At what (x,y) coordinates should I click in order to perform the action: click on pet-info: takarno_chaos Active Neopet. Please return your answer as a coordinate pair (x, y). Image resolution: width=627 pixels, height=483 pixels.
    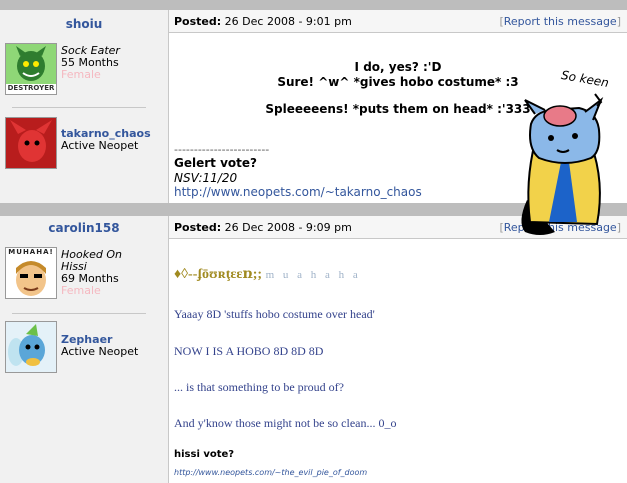
    Looking at the image, I should click on (106, 140).